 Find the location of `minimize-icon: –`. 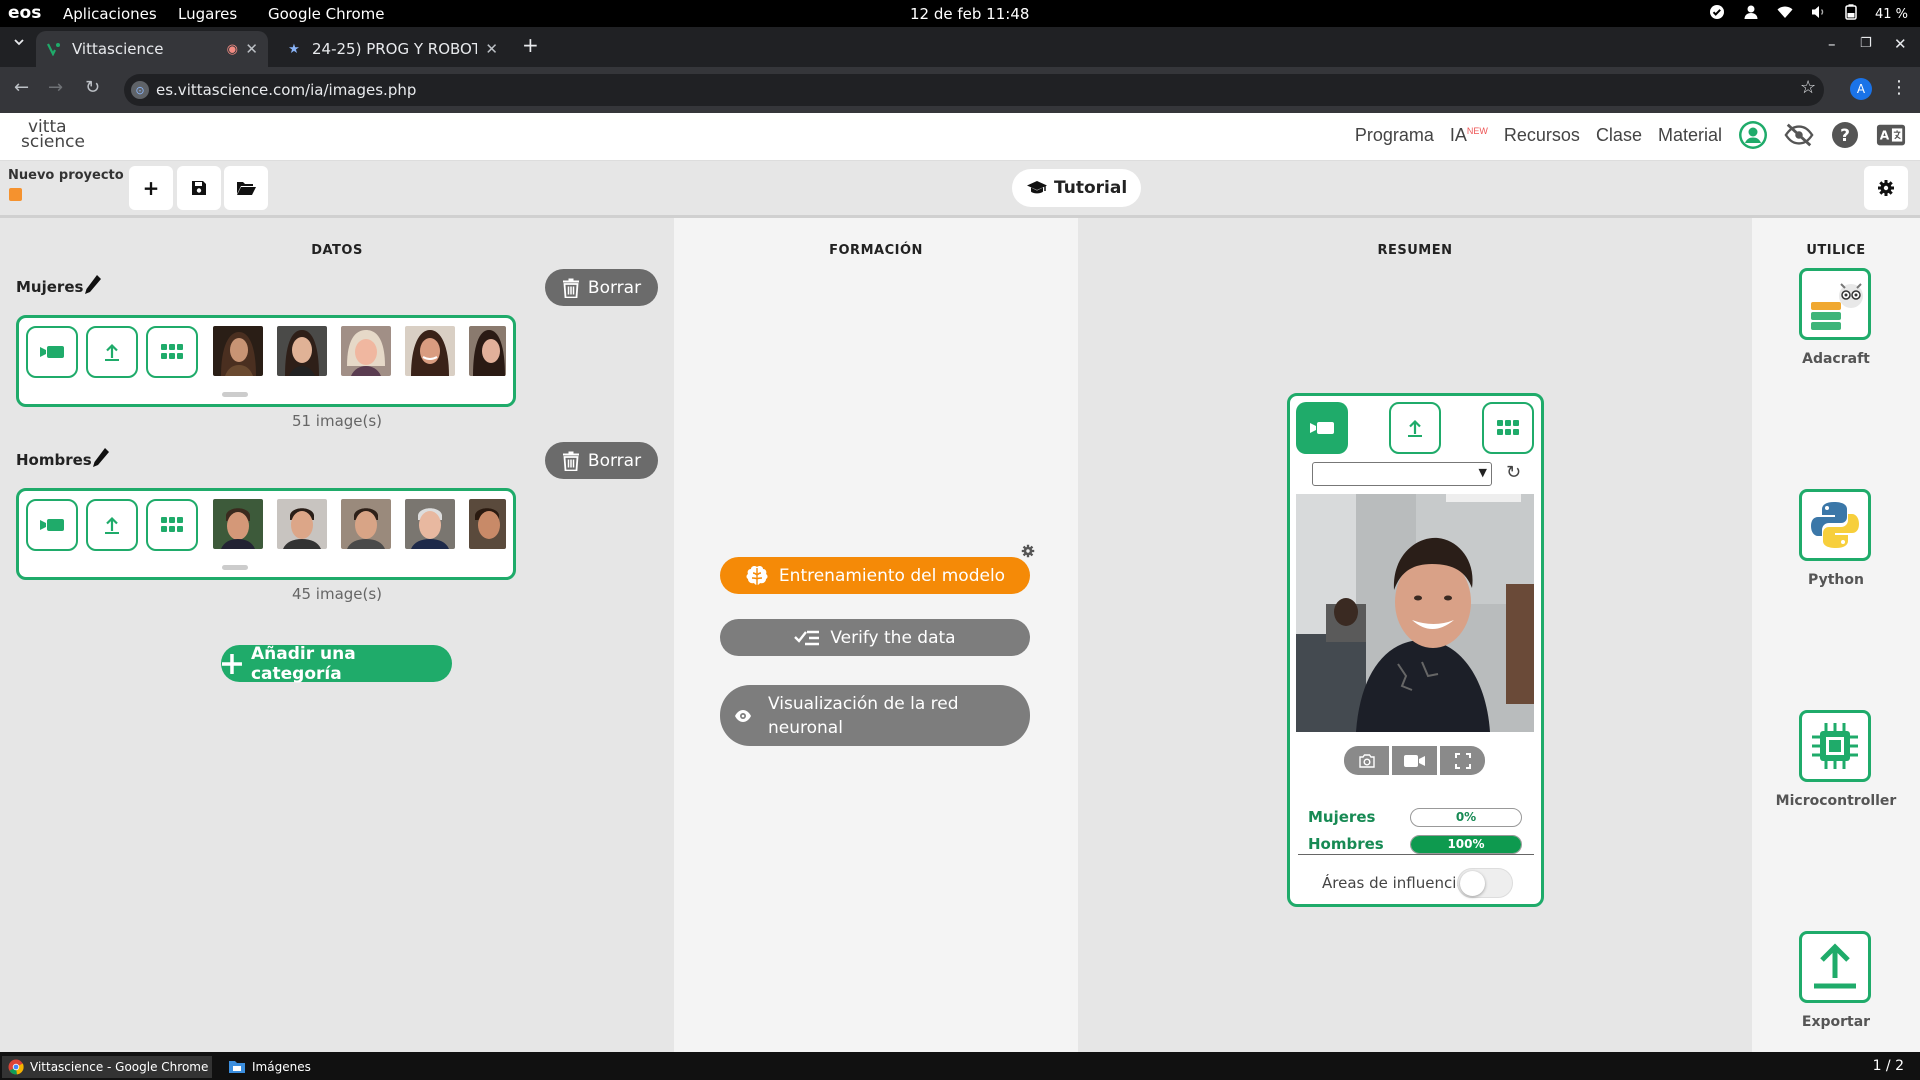

minimize-icon: – is located at coordinates (1832, 44).